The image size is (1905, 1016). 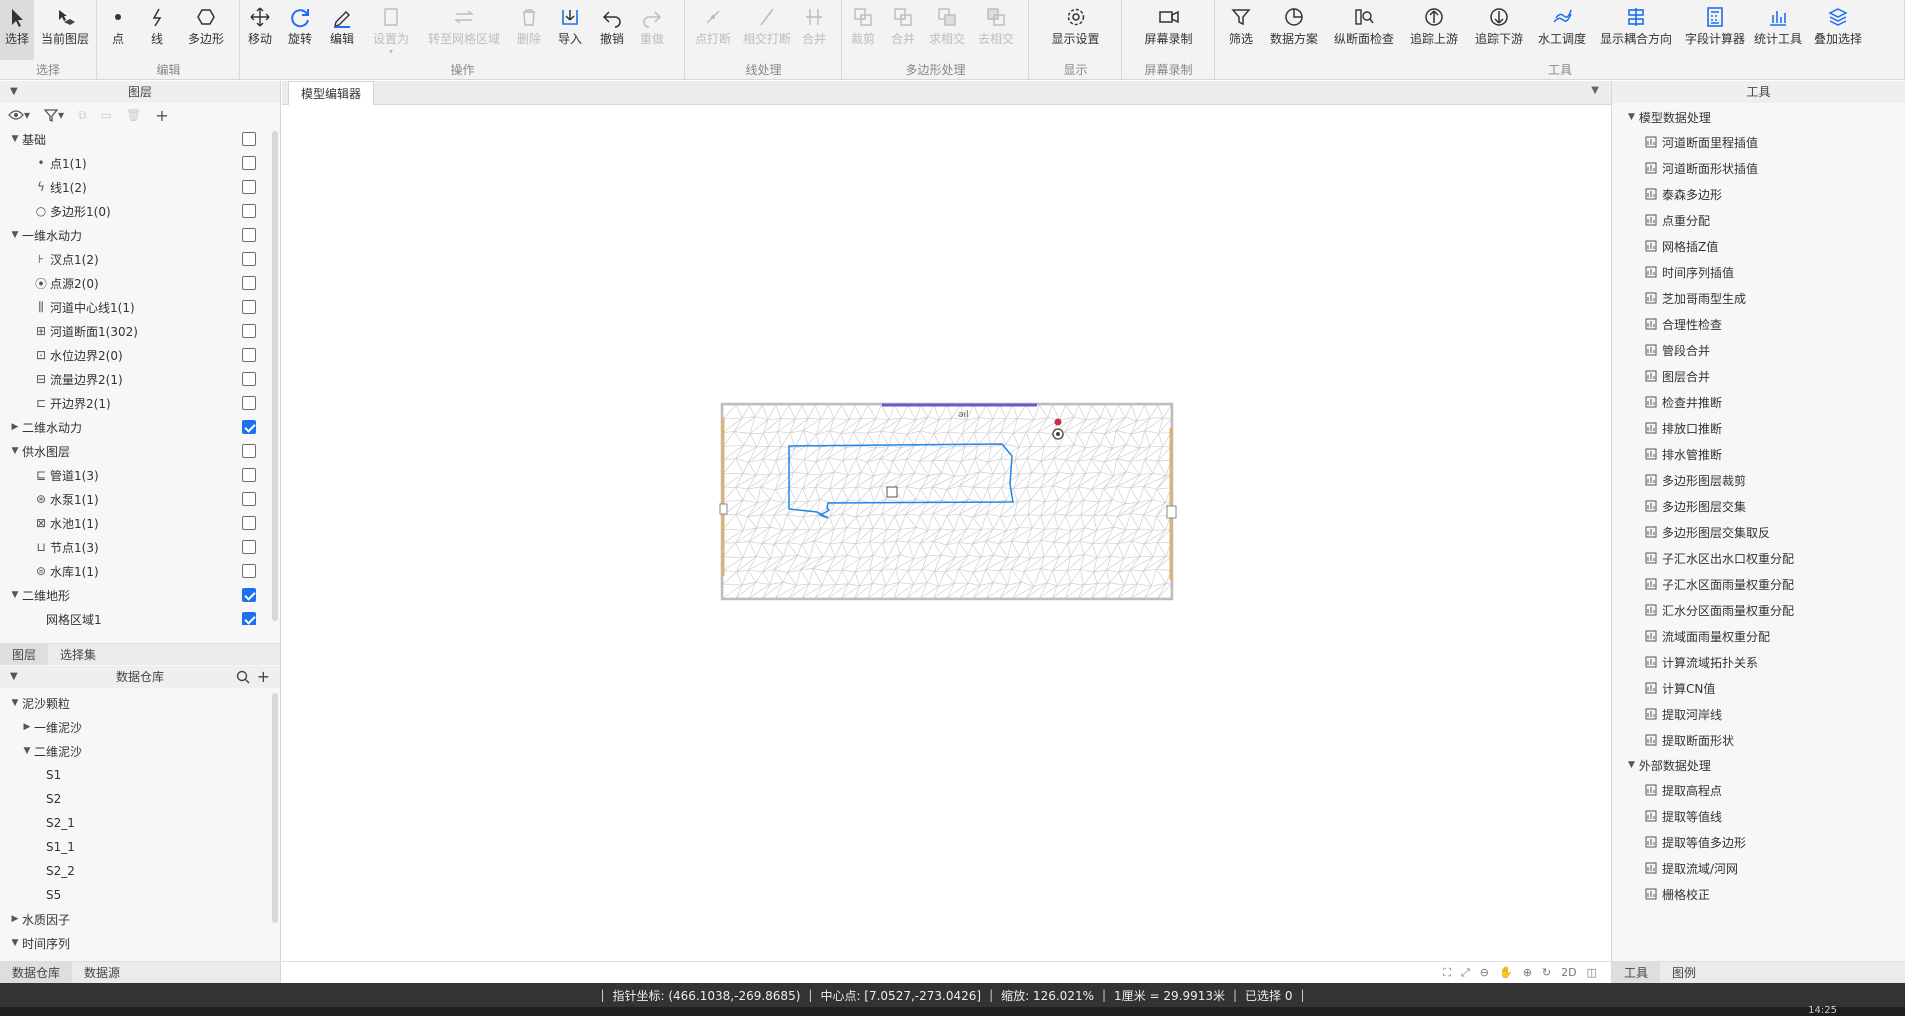 I want to click on layer-row: ⊦ 汊点1(2), so click(x=135, y=259).